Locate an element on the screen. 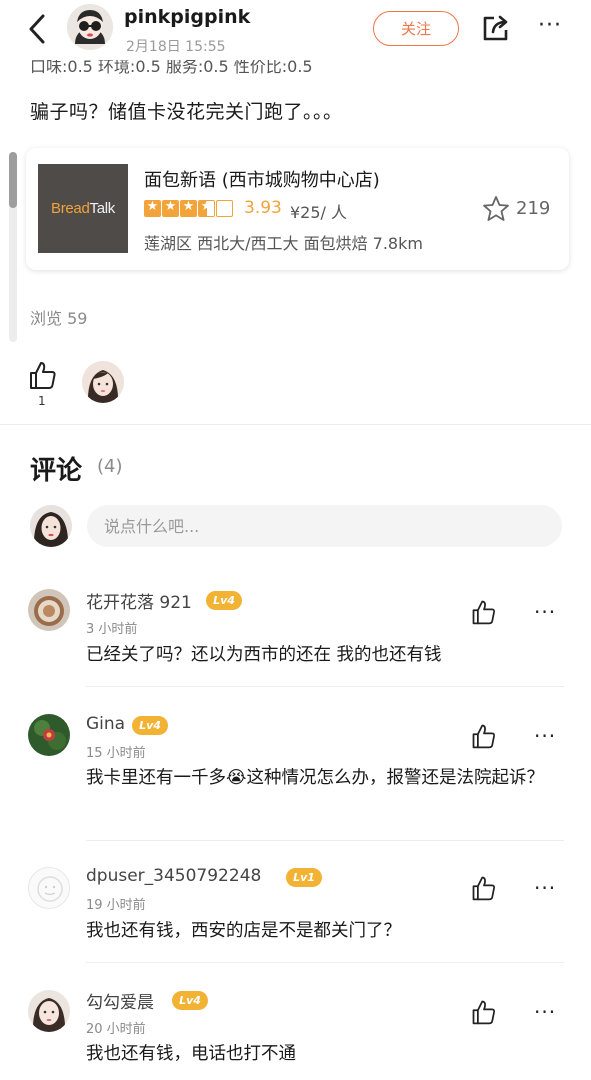  comment-text: 我卡里还有一千多😭这种情况怎么办，报警还是法院起诉？ is located at coordinates (315, 778).